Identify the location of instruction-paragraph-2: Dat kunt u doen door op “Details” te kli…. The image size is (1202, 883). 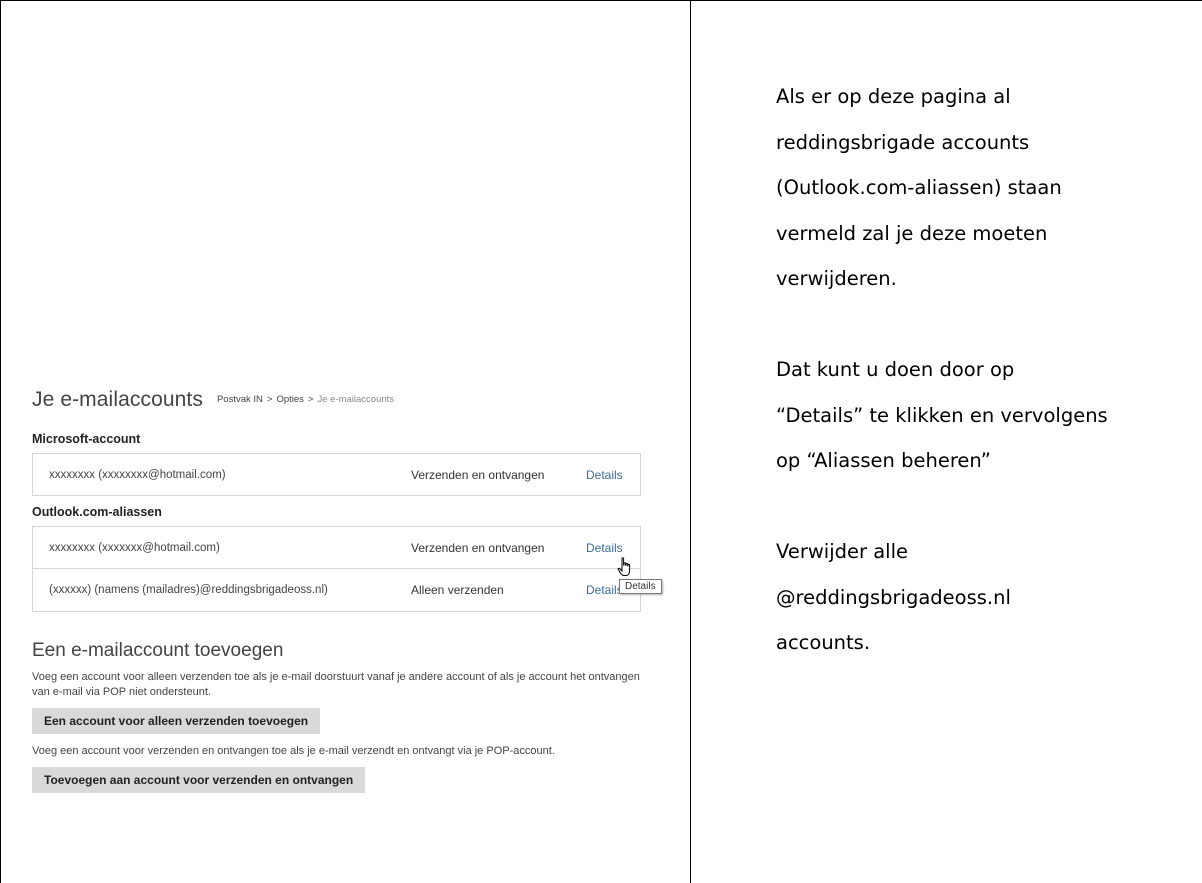
(989, 415).